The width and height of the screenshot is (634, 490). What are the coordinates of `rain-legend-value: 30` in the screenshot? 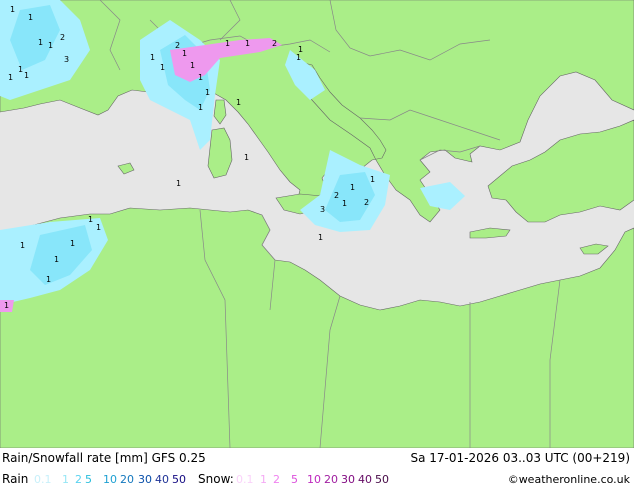 It's located at (145, 479).